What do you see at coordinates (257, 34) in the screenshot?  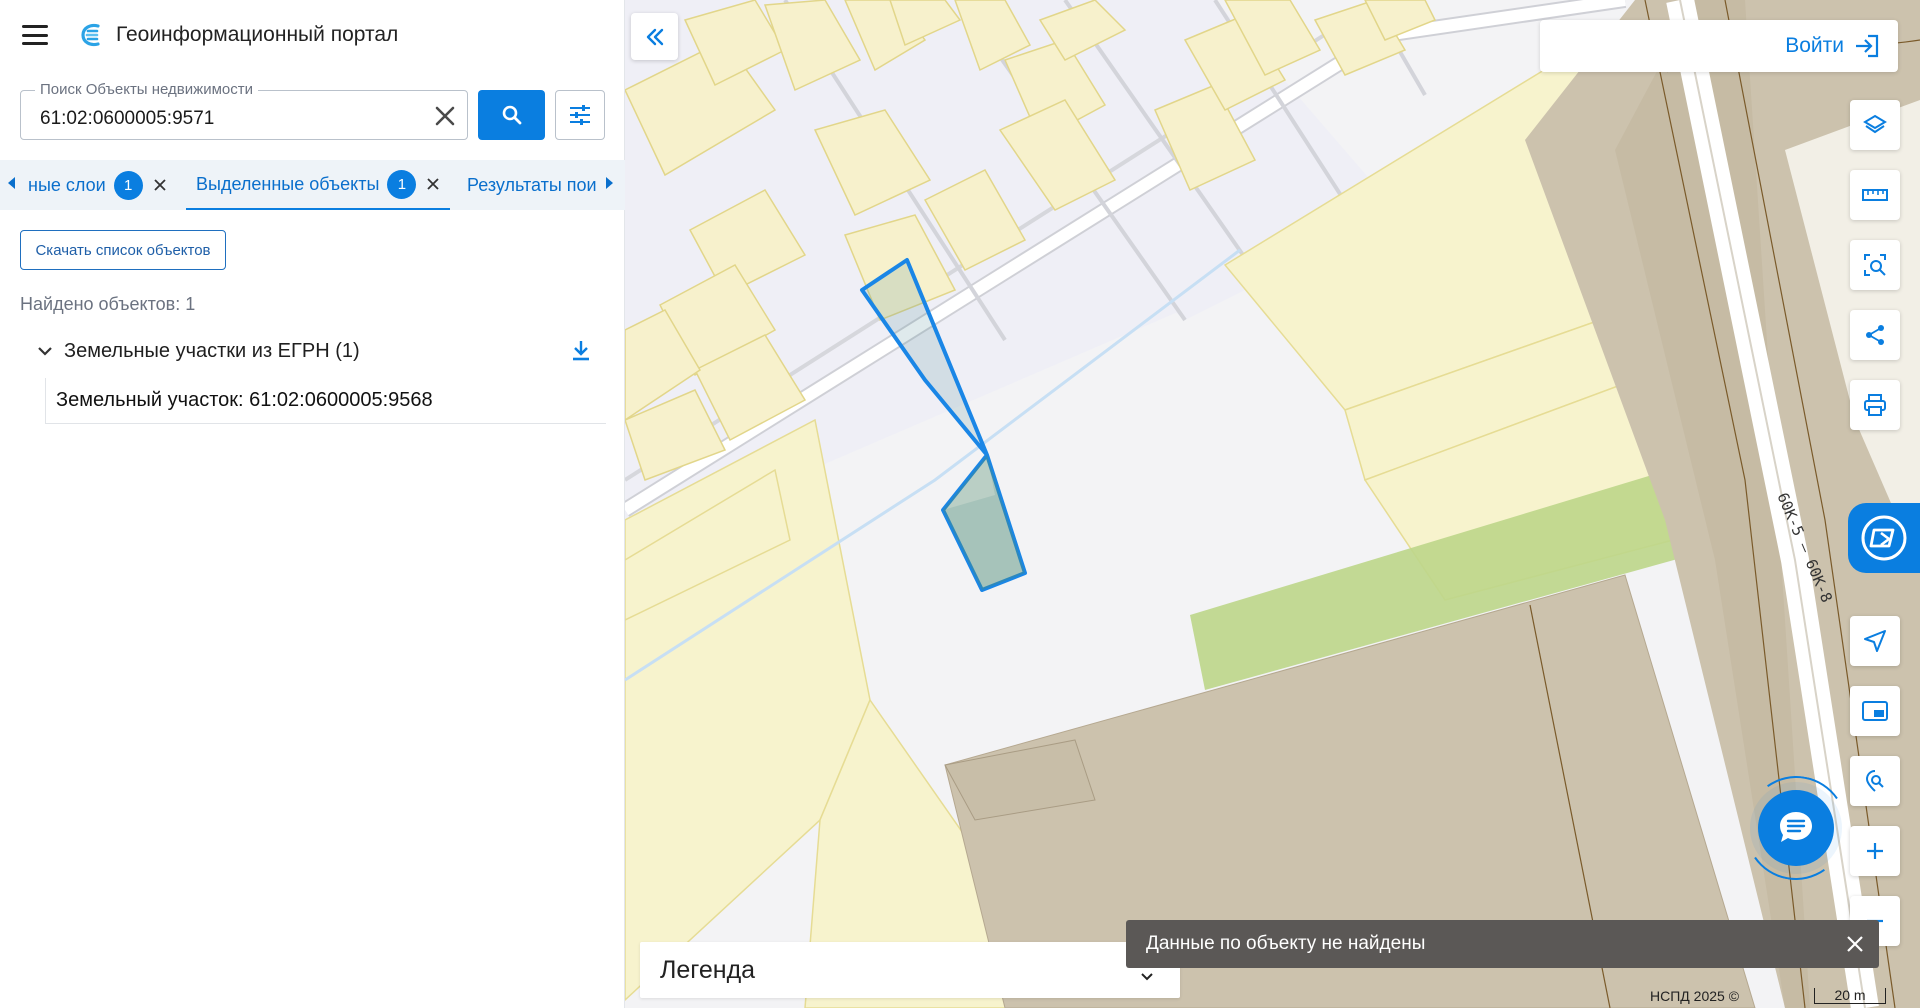 I see `app-title: Геоинформационный портал` at bounding box center [257, 34].